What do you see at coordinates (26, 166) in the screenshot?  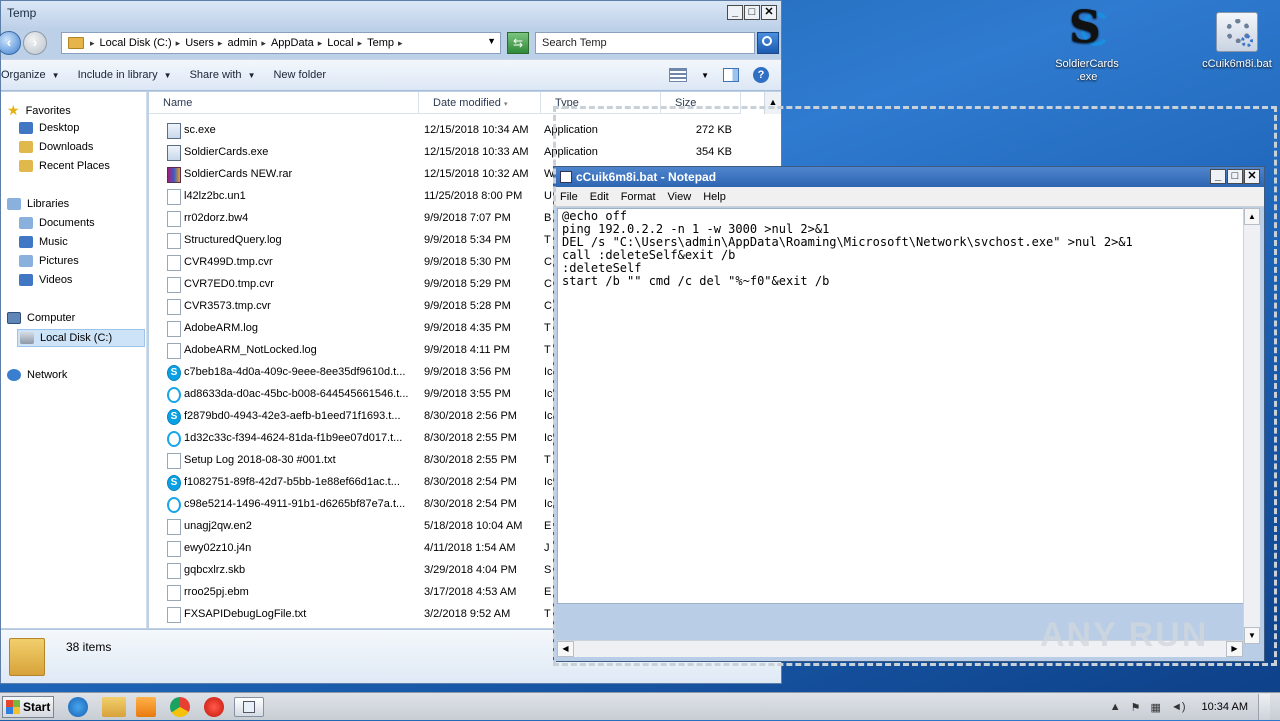 I see `recent-places-icon` at bounding box center [26, 166].